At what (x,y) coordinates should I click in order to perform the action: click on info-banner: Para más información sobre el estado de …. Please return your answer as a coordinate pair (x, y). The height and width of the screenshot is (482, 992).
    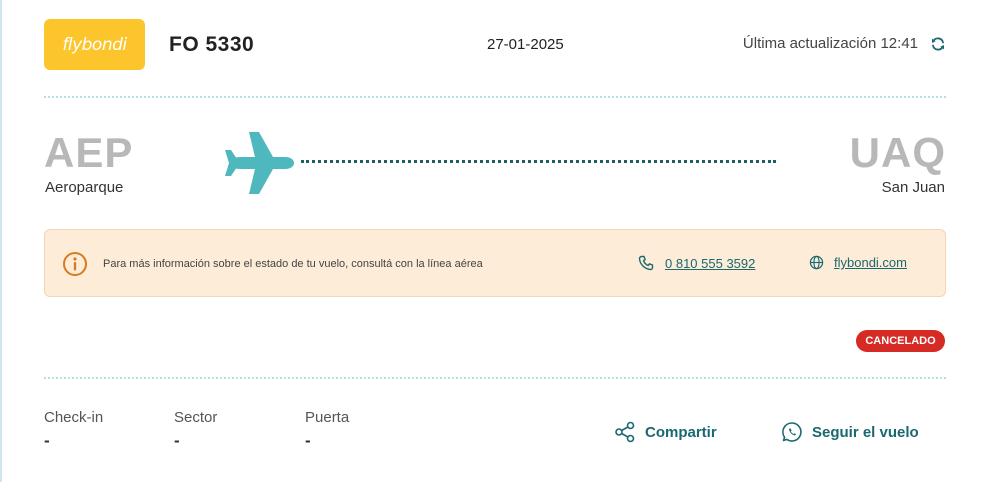
    Looking at the image, I should click on (495, 263).